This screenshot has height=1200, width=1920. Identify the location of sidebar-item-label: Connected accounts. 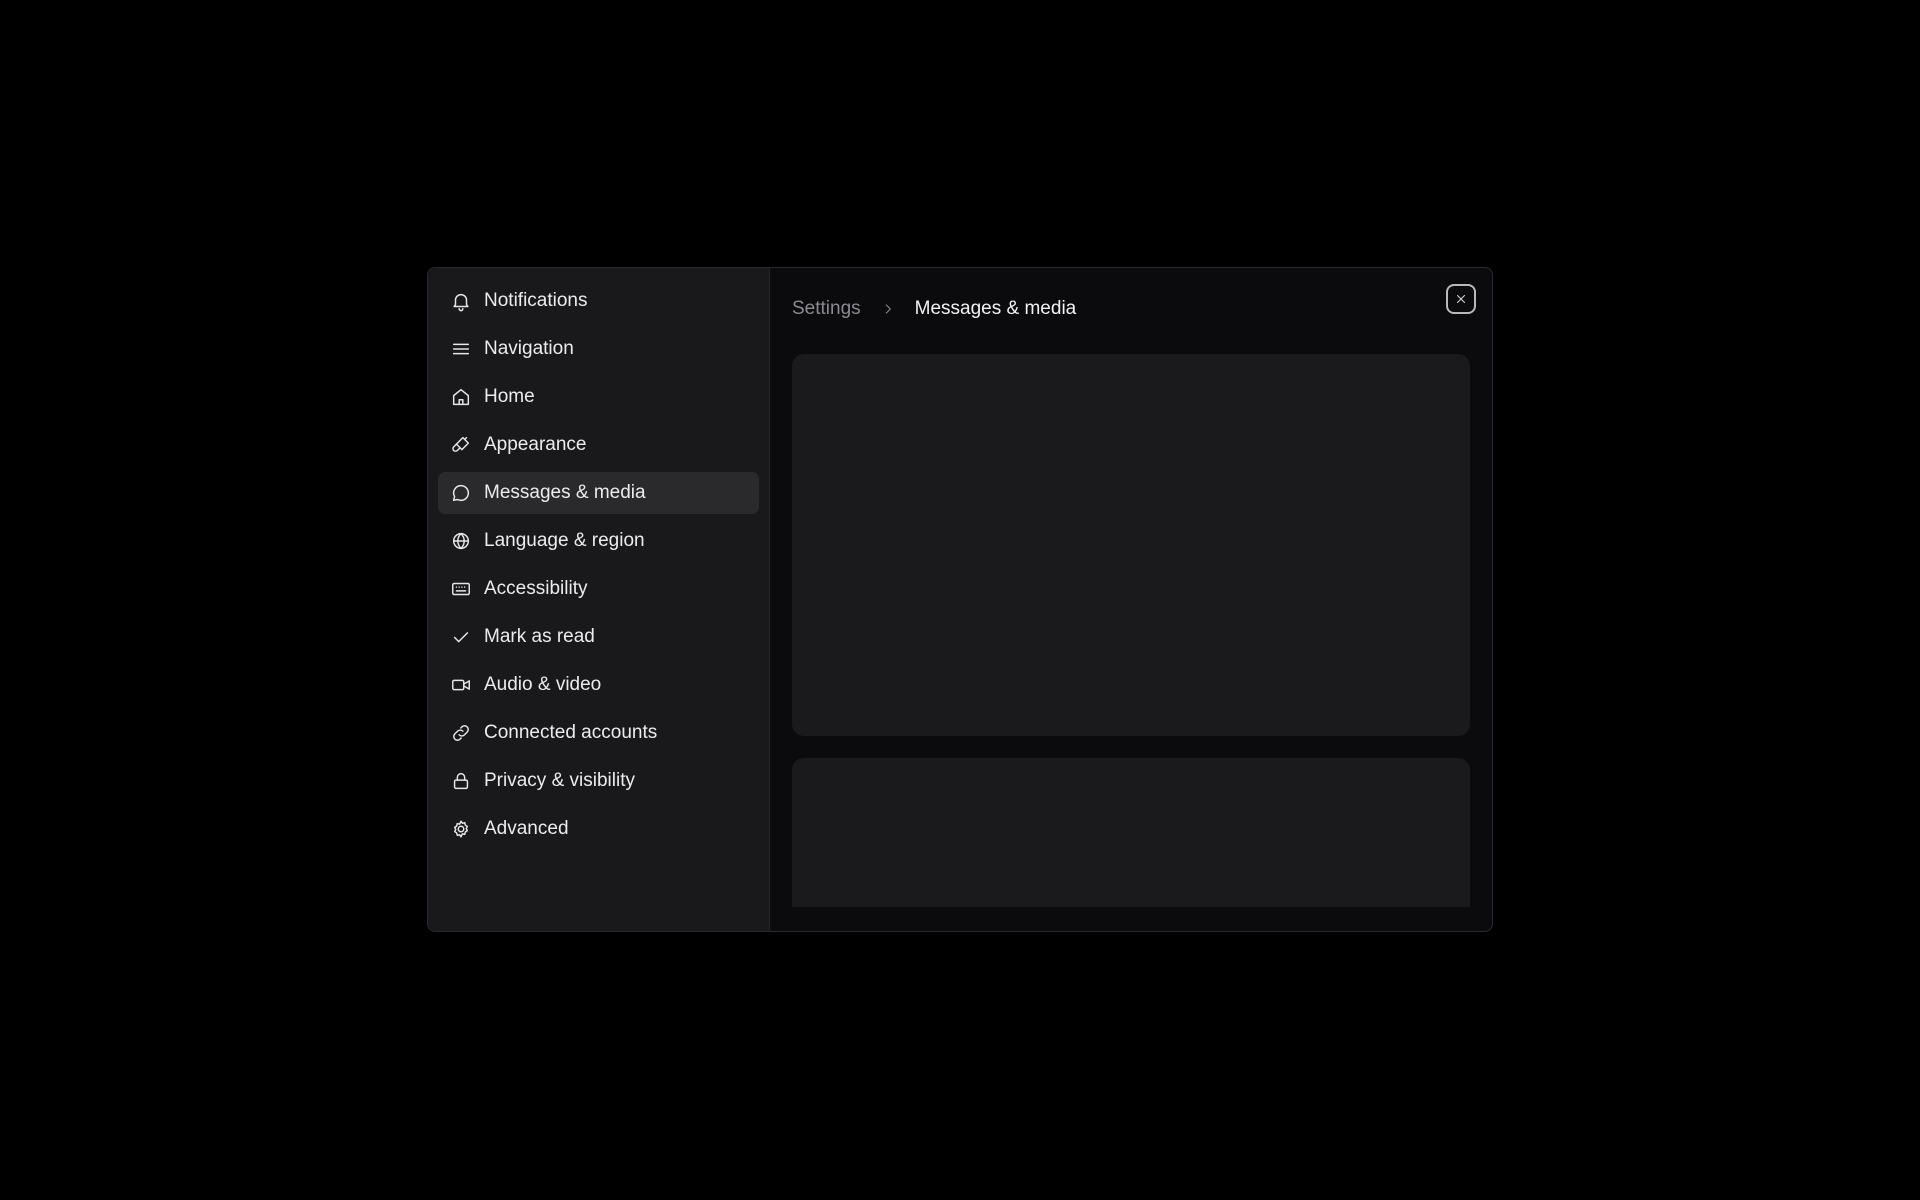
(571, 732).